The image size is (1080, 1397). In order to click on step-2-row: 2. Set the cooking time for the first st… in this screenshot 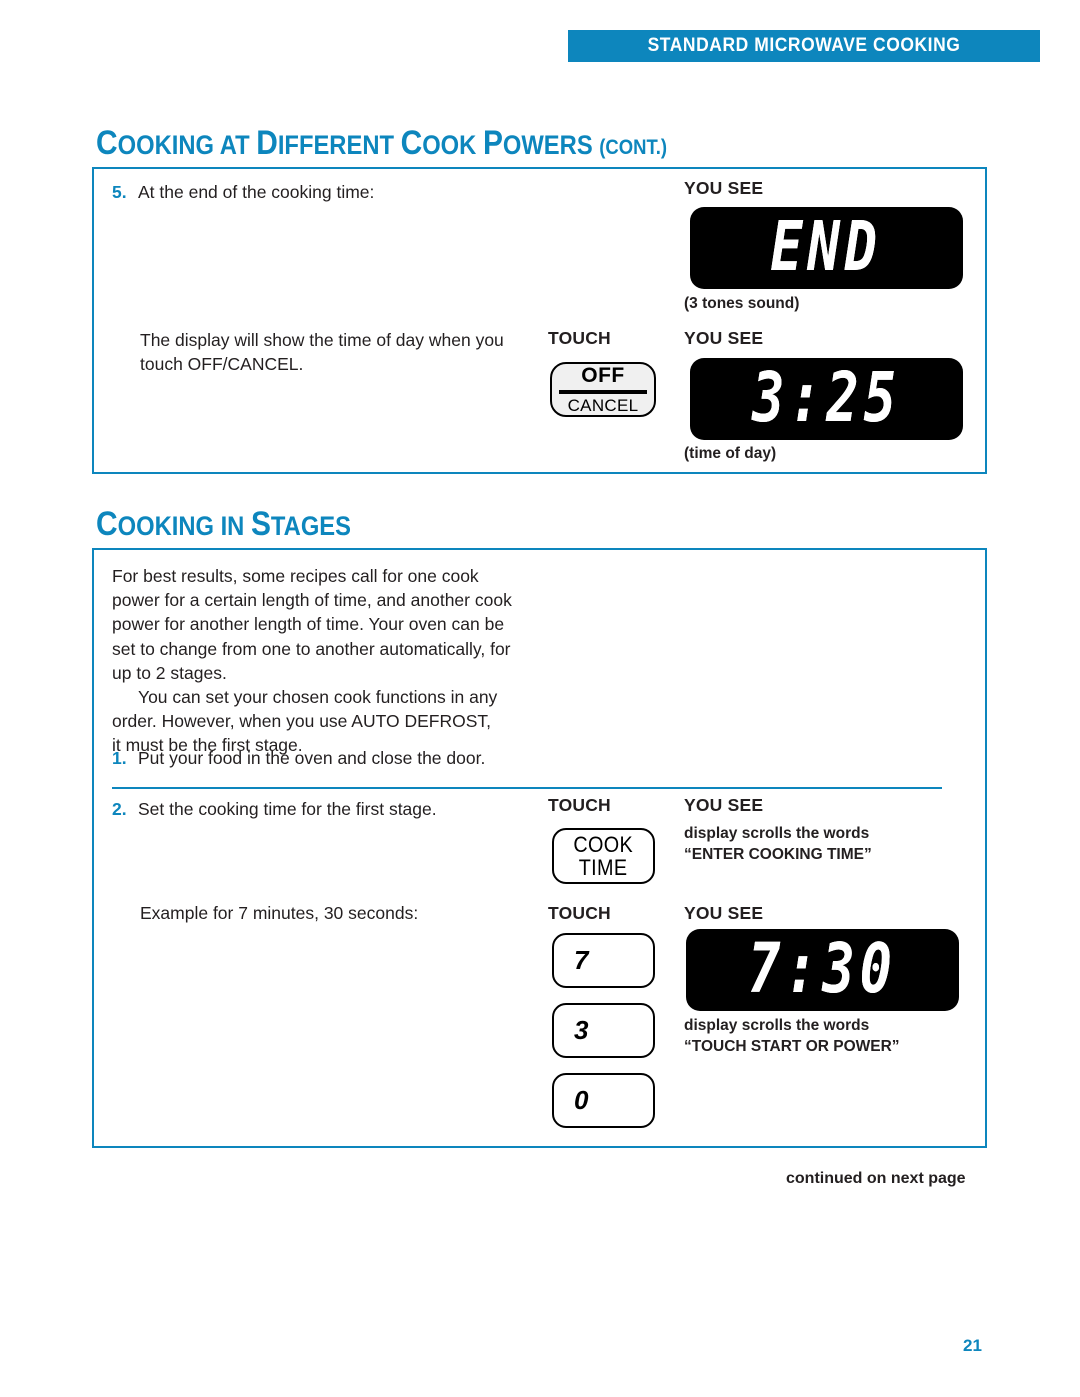, I will do `click(337, 809)`.